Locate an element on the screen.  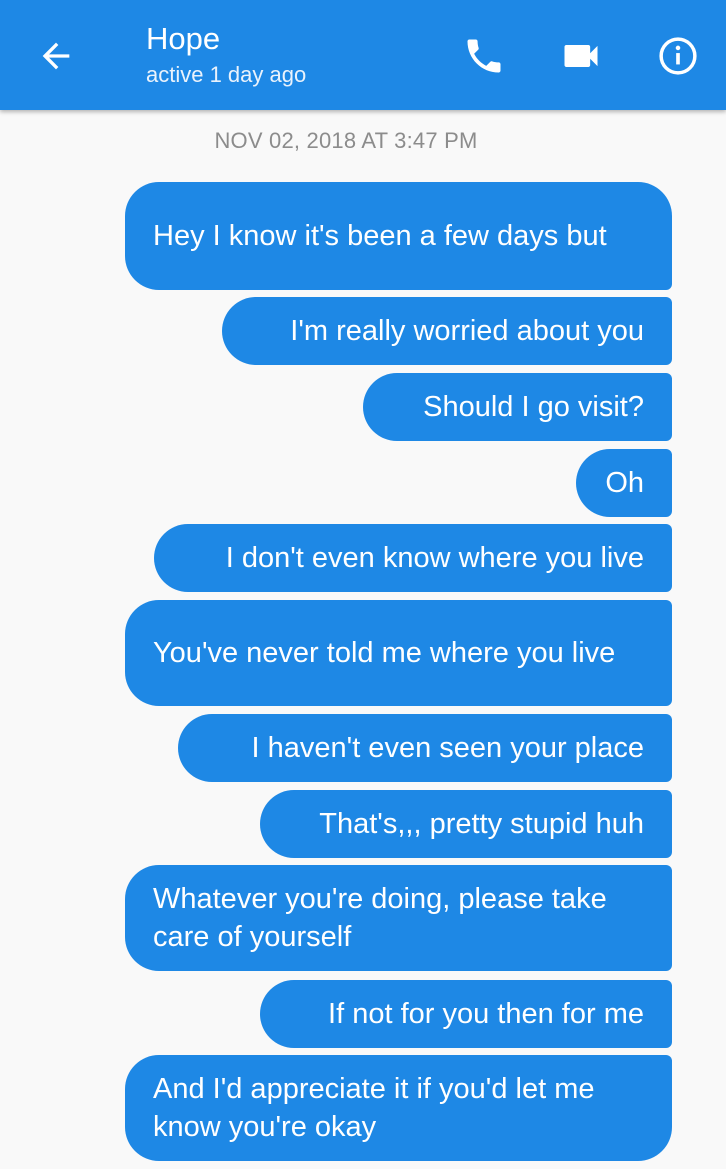
sent-message-bubble: If not for you then for me is located at coordinates (466, 1014).